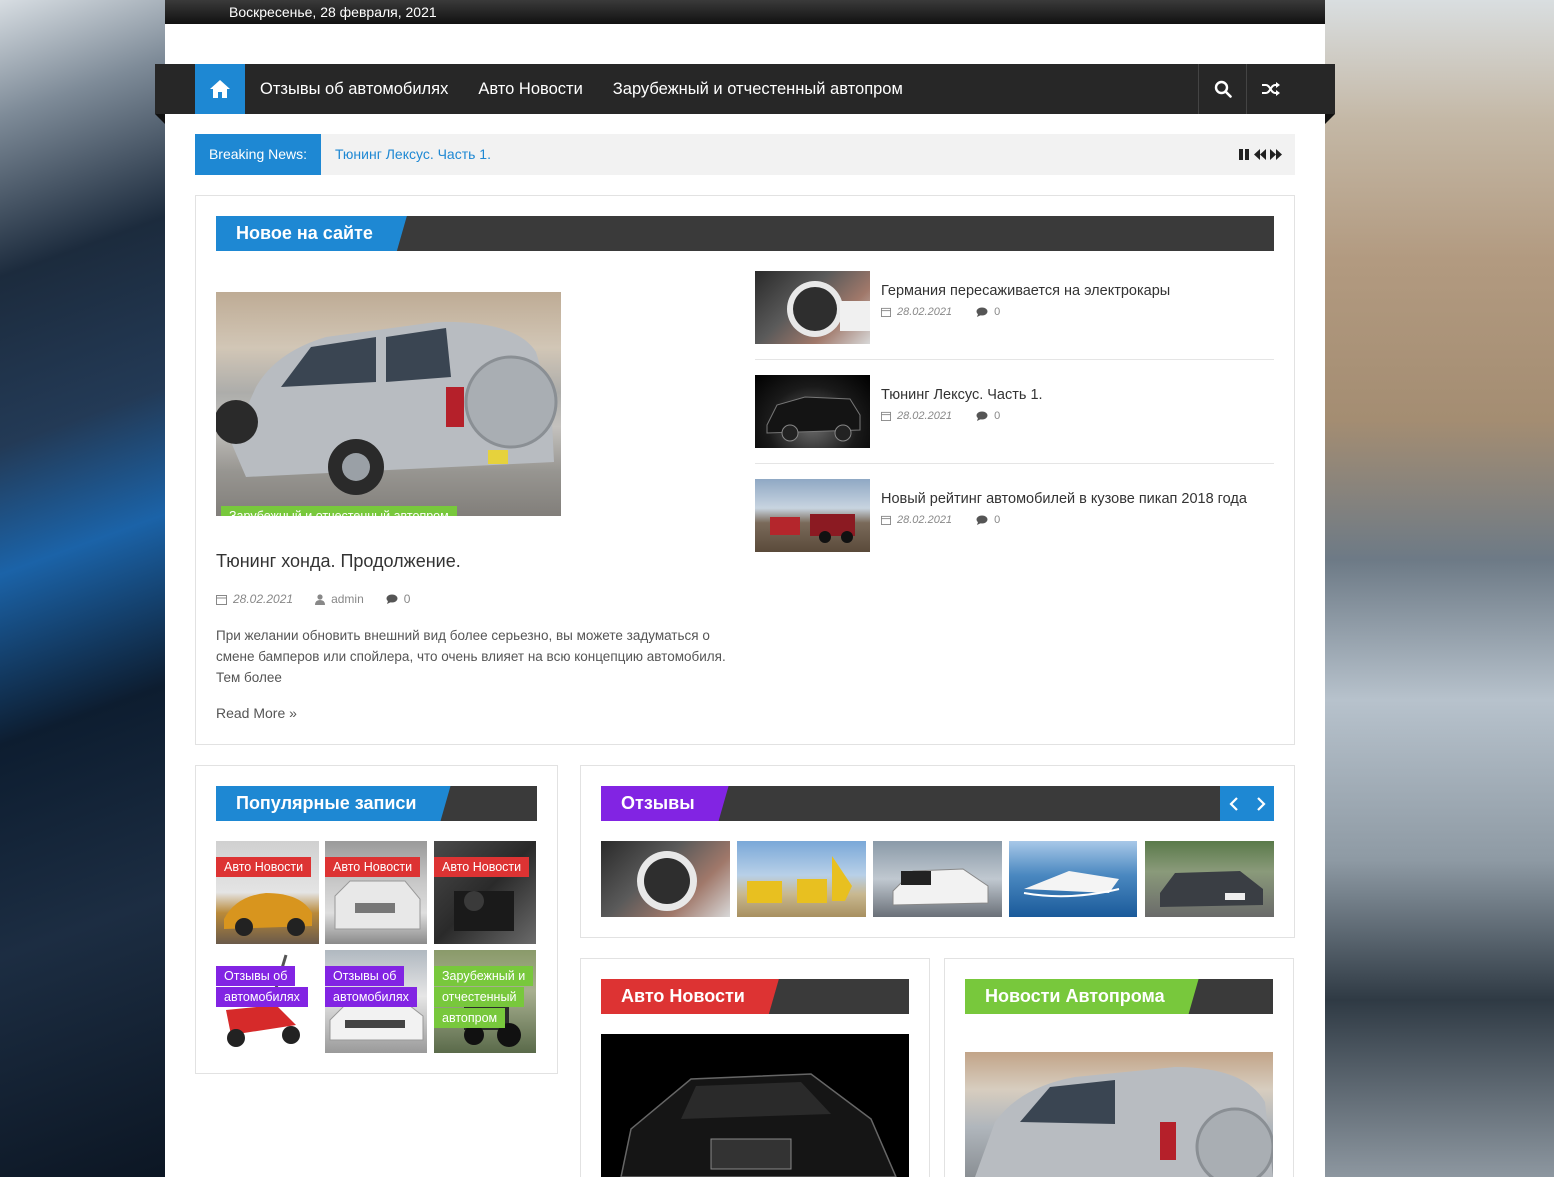 Image resolution: width=1554 pixels, height=1177 pixels. I want to click on popular-posts-title: Популярные записи, so click(333, 803).